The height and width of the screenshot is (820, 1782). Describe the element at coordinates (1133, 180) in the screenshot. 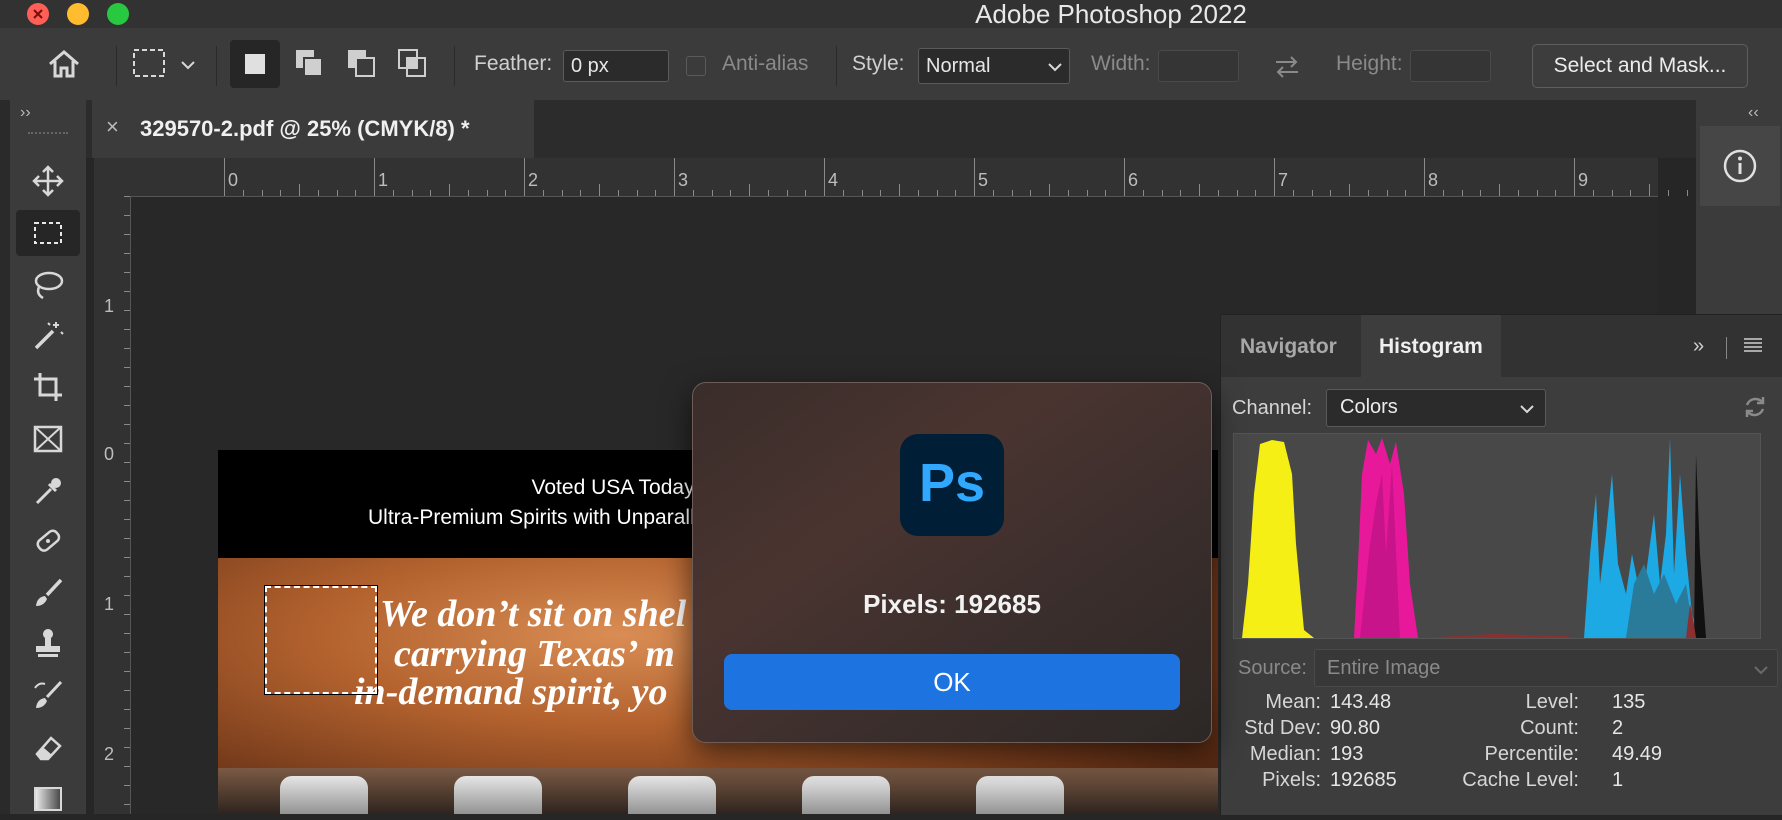

I see `ruler-label: 6` at that location.